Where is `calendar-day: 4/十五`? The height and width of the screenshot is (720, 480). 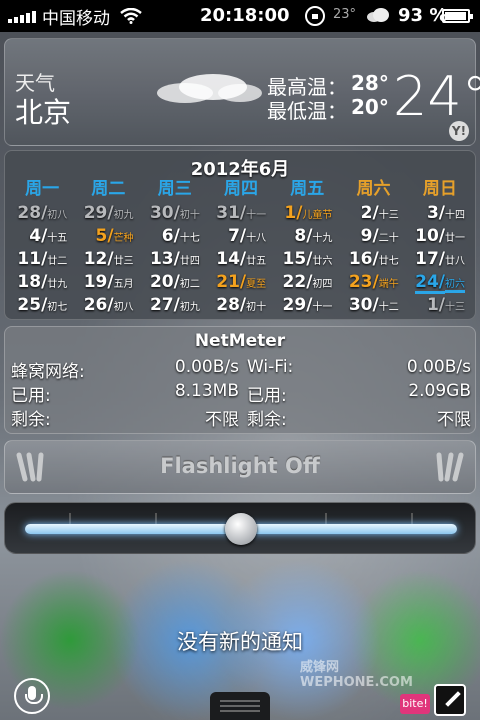
calendar-day: 4/十五 is located at coordinates (42, 235).